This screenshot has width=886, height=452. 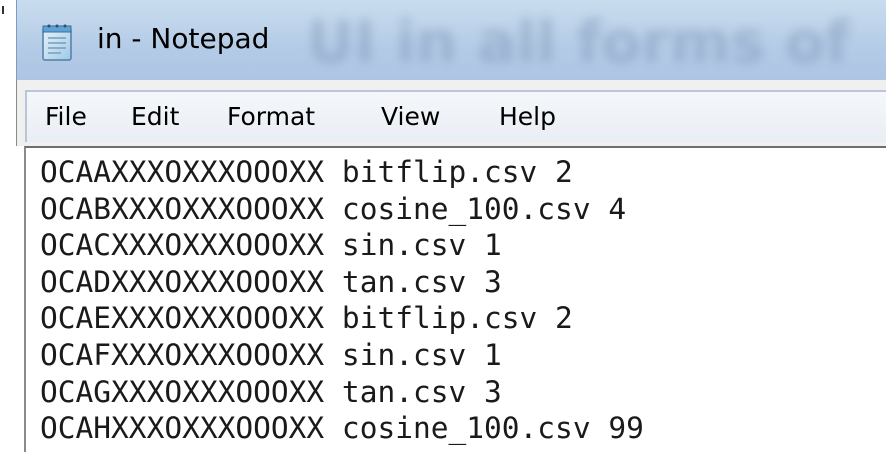 I want to click on menu-file: File, so click(x=66, y=116).